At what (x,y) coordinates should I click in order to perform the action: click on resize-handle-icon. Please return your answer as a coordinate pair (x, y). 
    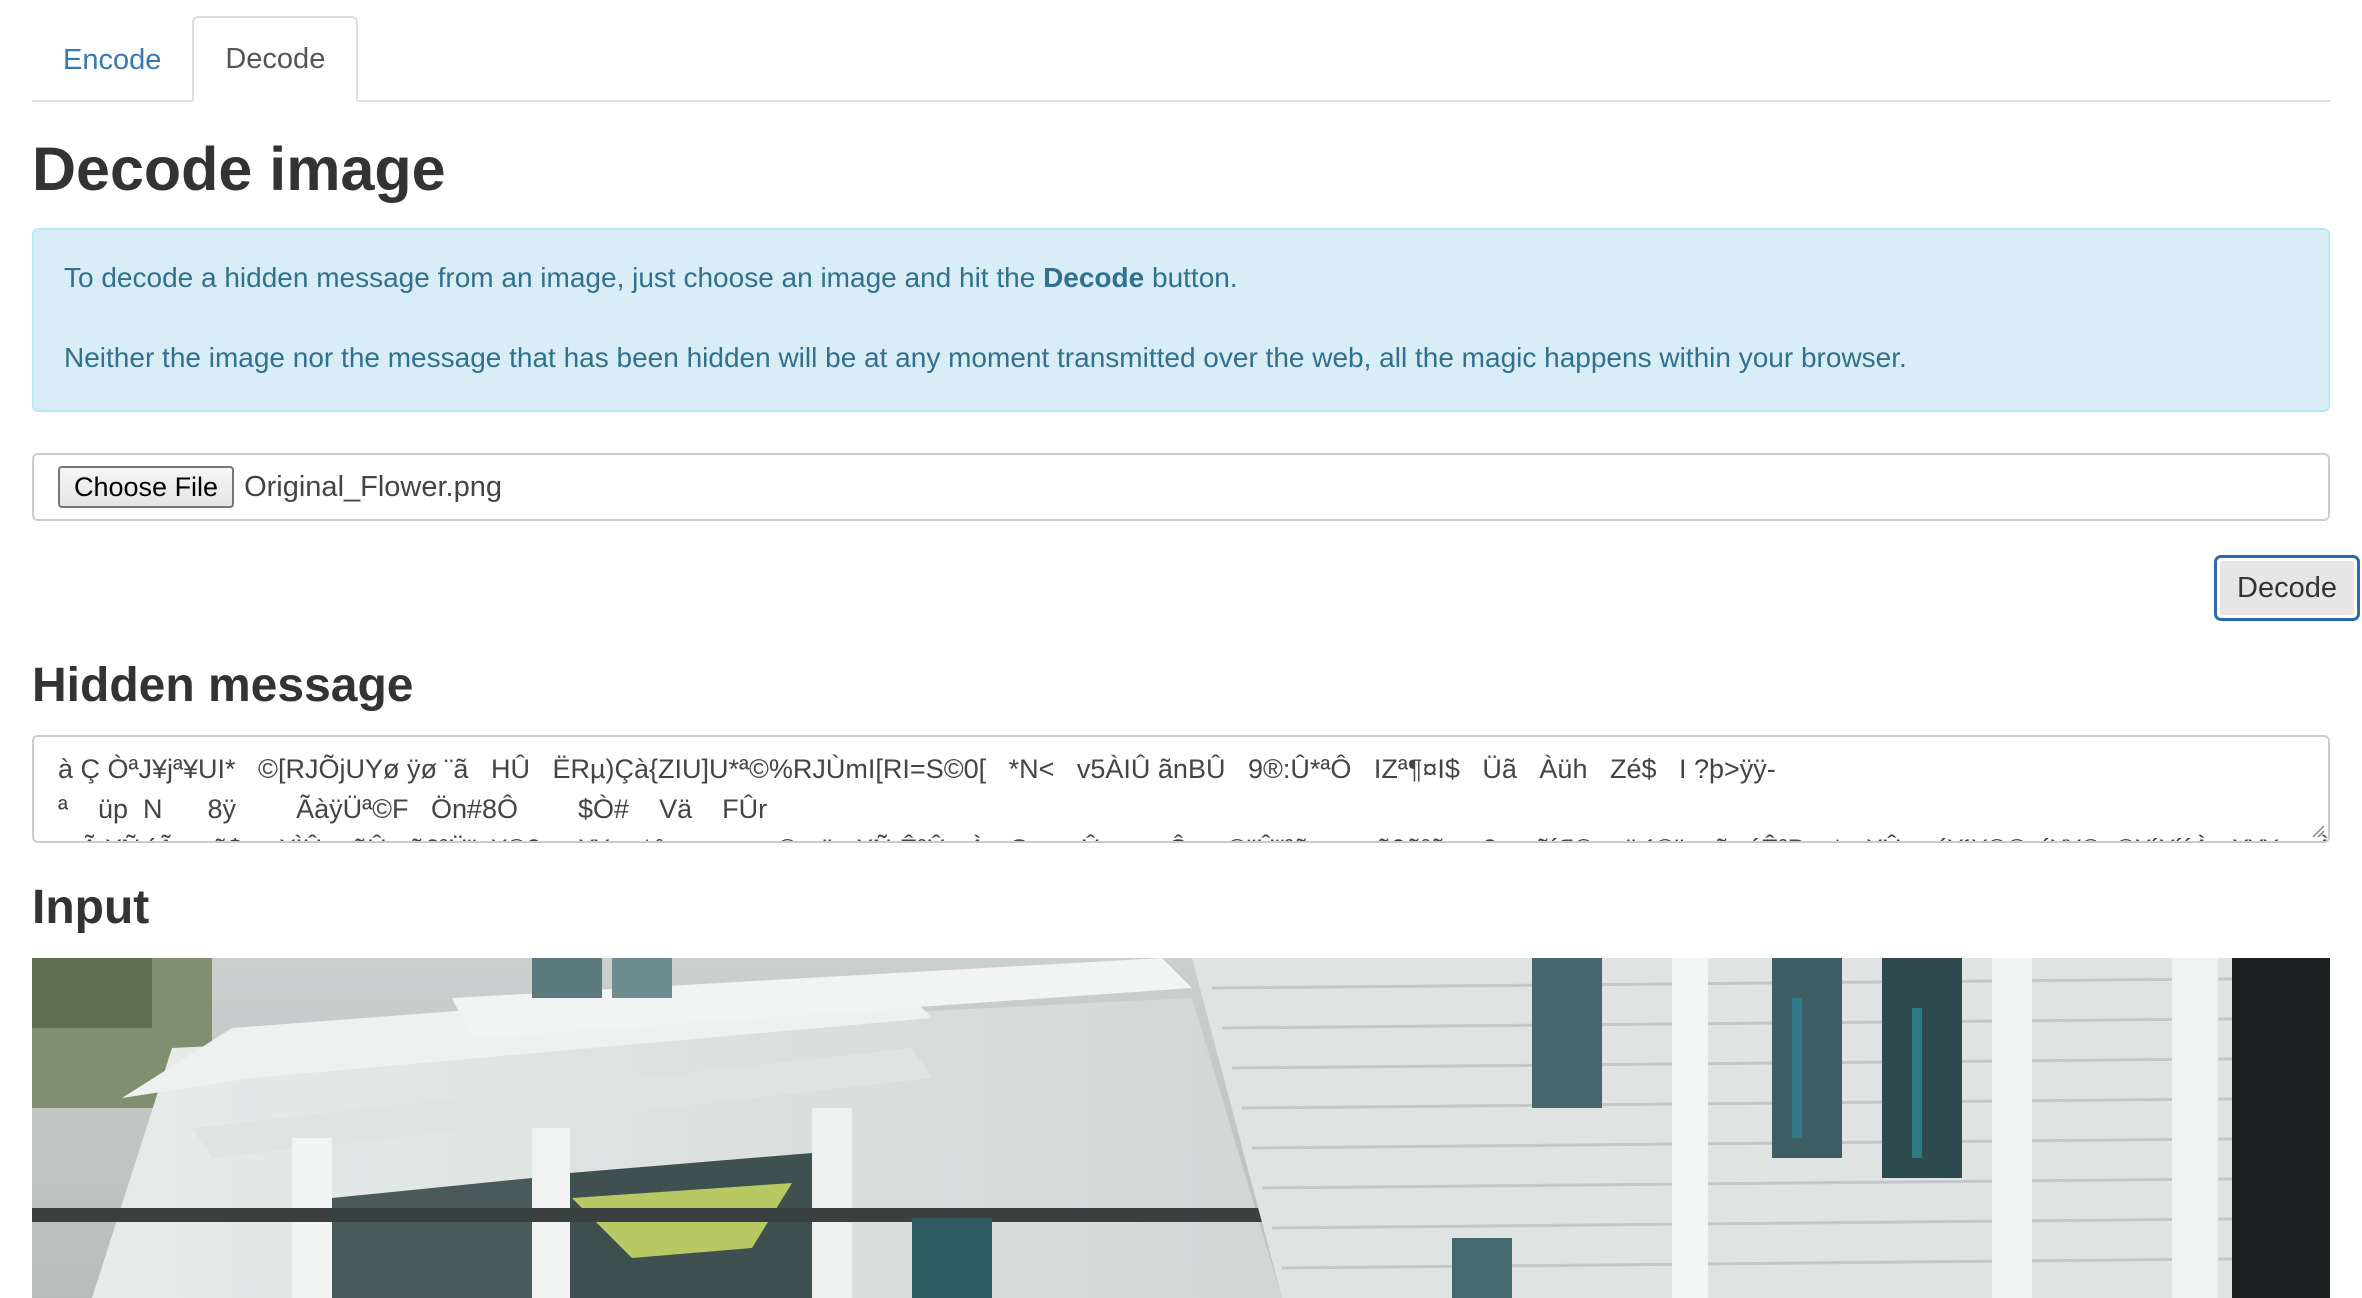
    Looking at the image, I should click on (2318, 831).